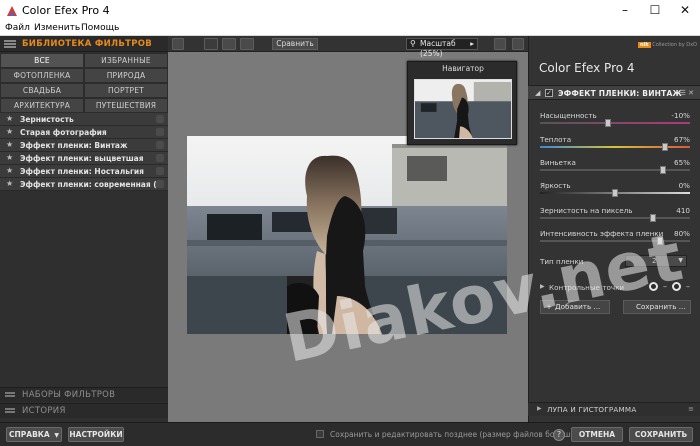 The image size is (700, 446). I want to click on category-travel: ПУТЕШЕСТВИЯ, so click(126, 105).